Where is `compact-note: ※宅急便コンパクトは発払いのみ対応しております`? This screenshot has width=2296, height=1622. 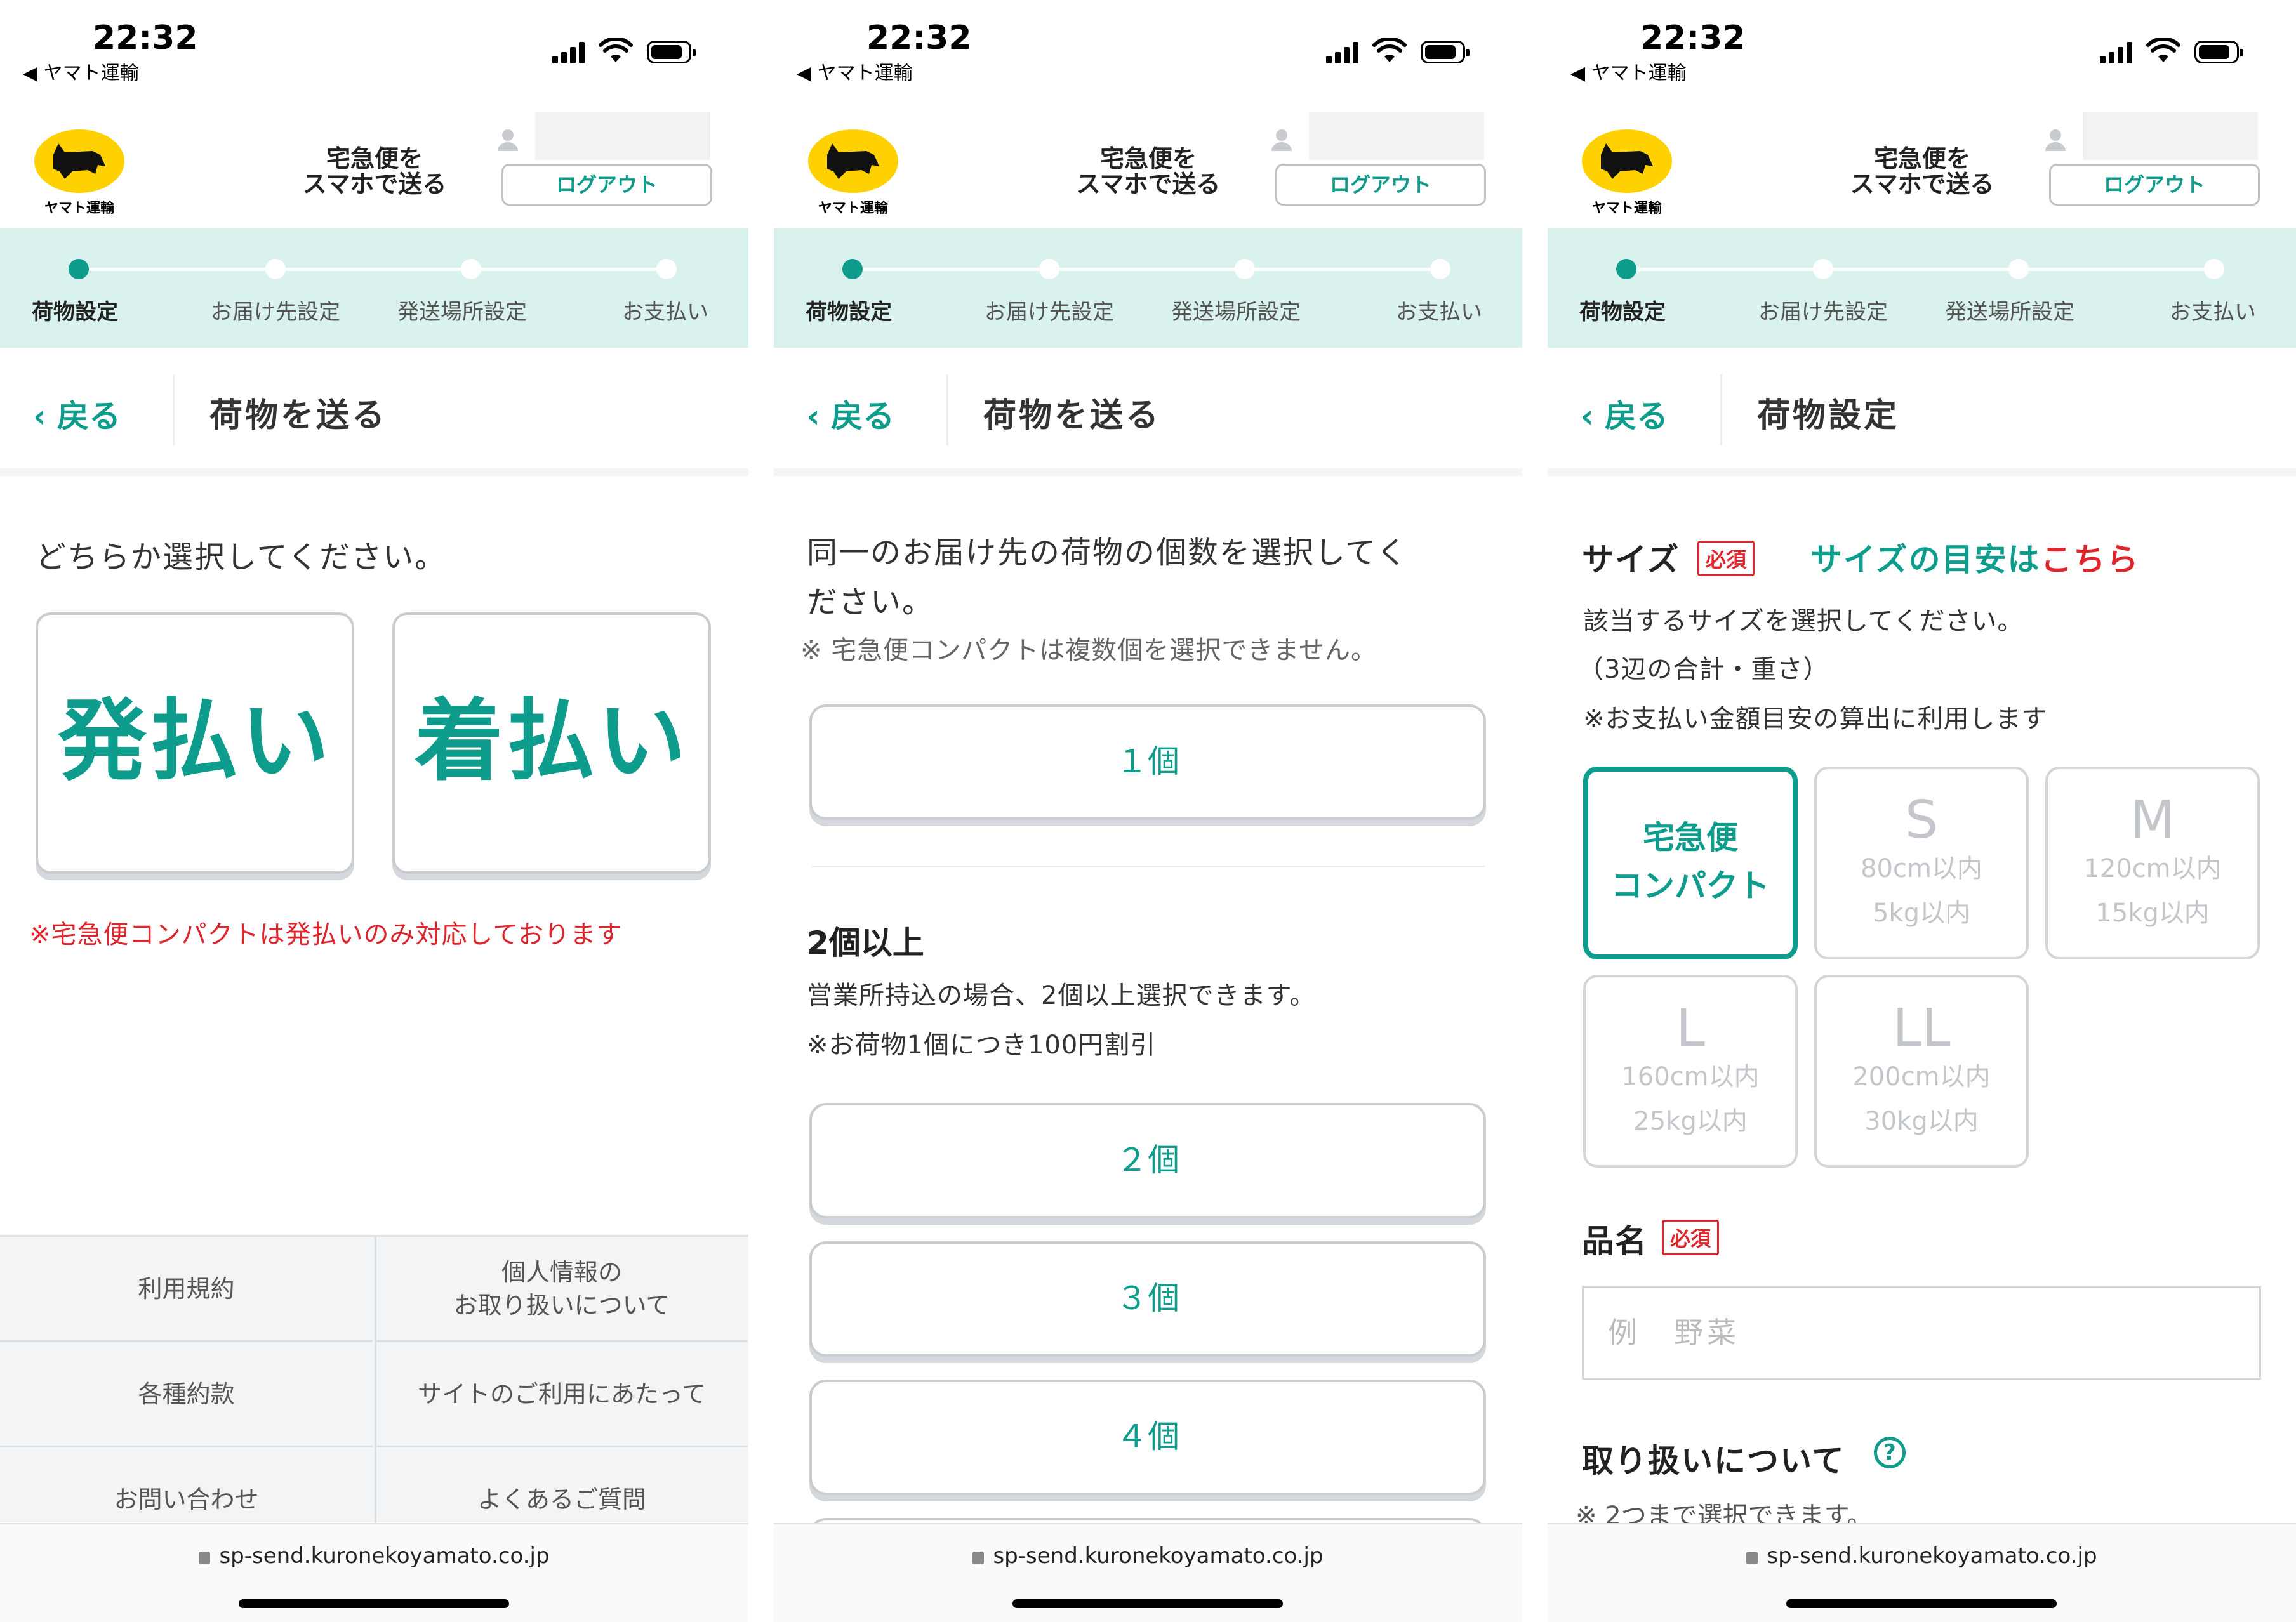
compact-note: ※宅急便コンパクトは発払いのみ対応しております is located at coordinates (326, 935).